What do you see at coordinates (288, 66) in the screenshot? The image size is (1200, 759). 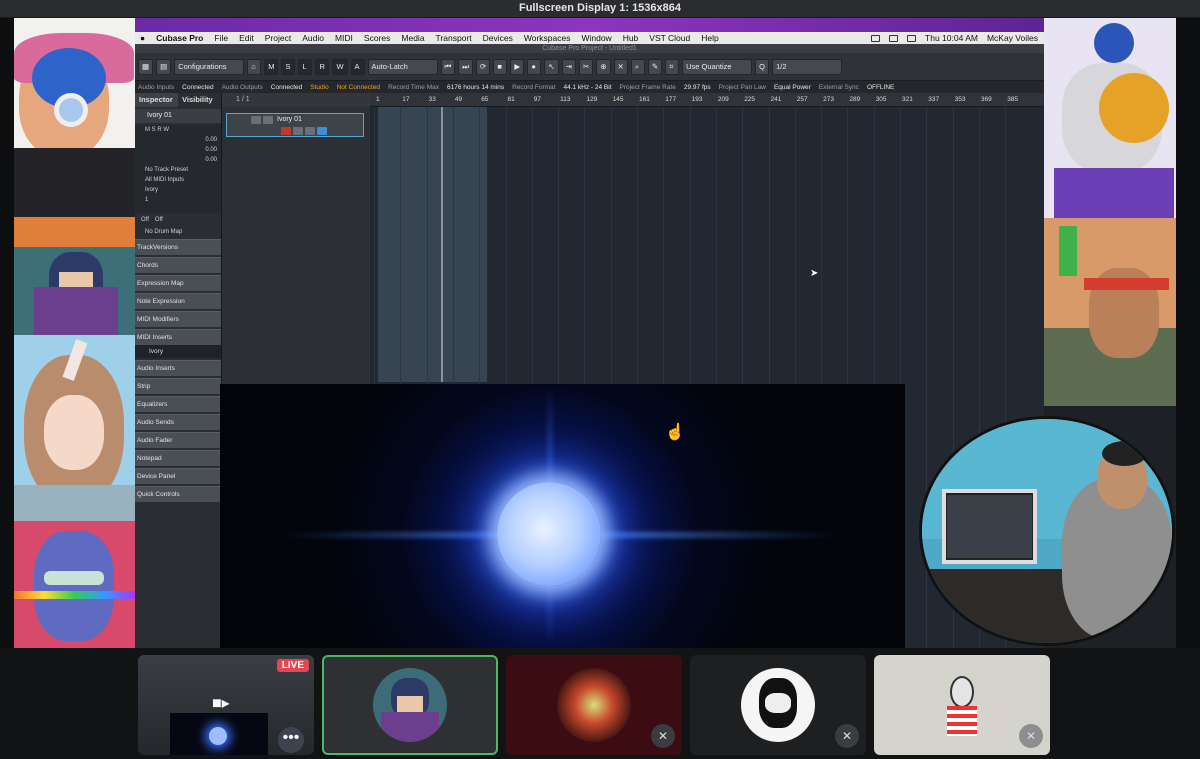 I see `solo-all-button: S` at bounding box center [288, 66].